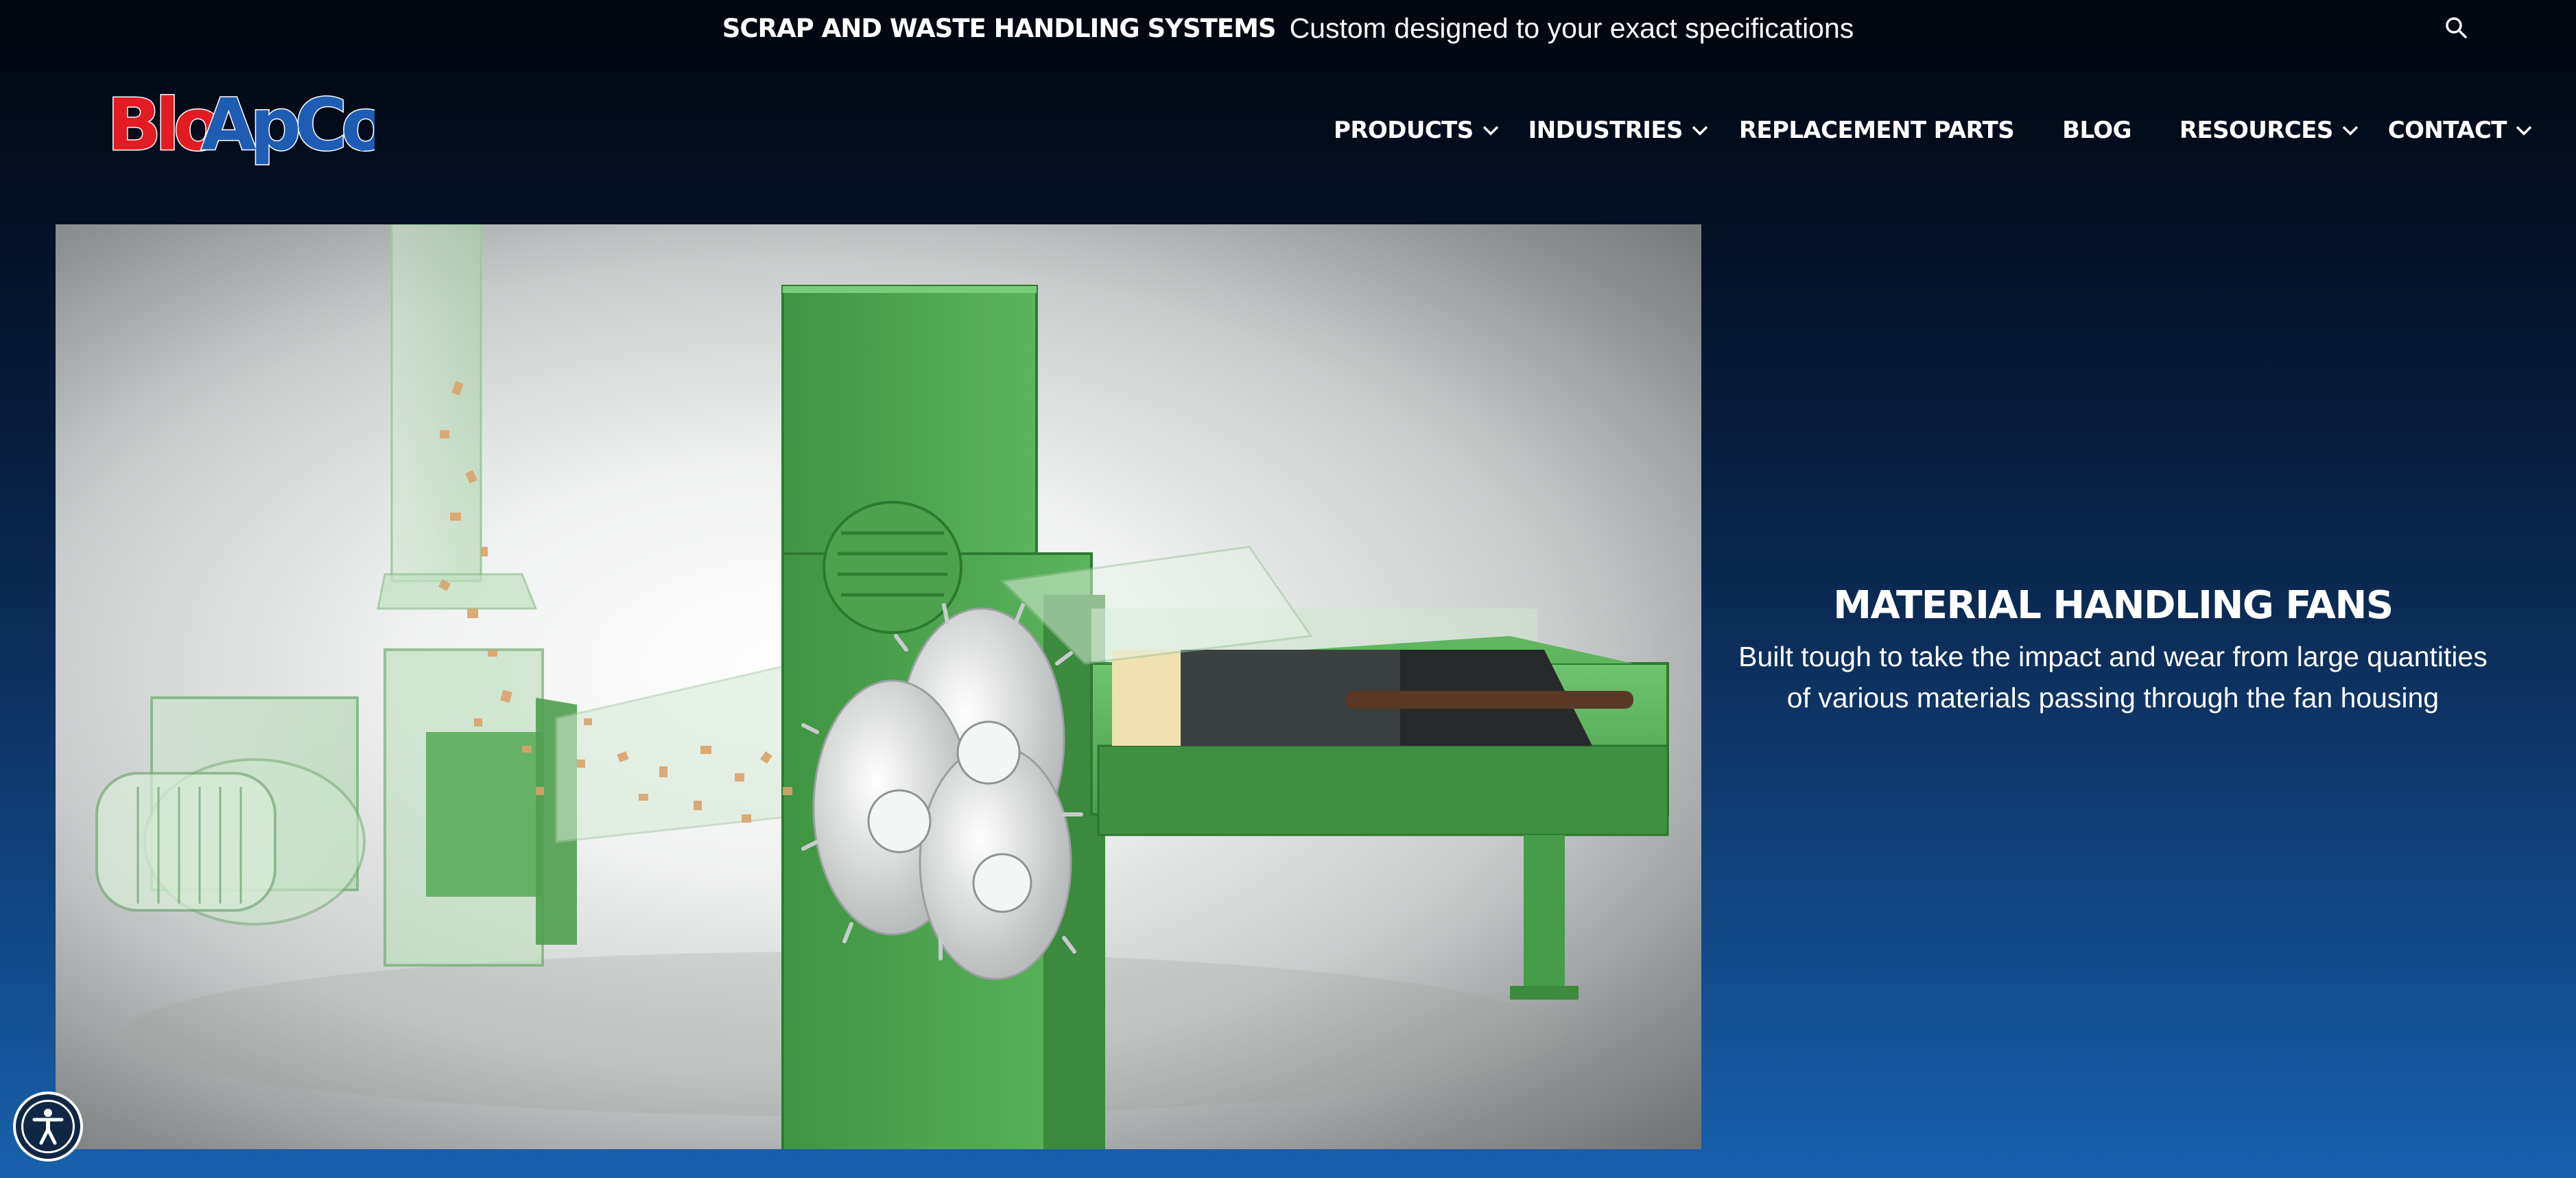  Describe the element at coordinates (1605, 130) in the screenshot. I see `nav-label: INDUSTRIES` at that location.